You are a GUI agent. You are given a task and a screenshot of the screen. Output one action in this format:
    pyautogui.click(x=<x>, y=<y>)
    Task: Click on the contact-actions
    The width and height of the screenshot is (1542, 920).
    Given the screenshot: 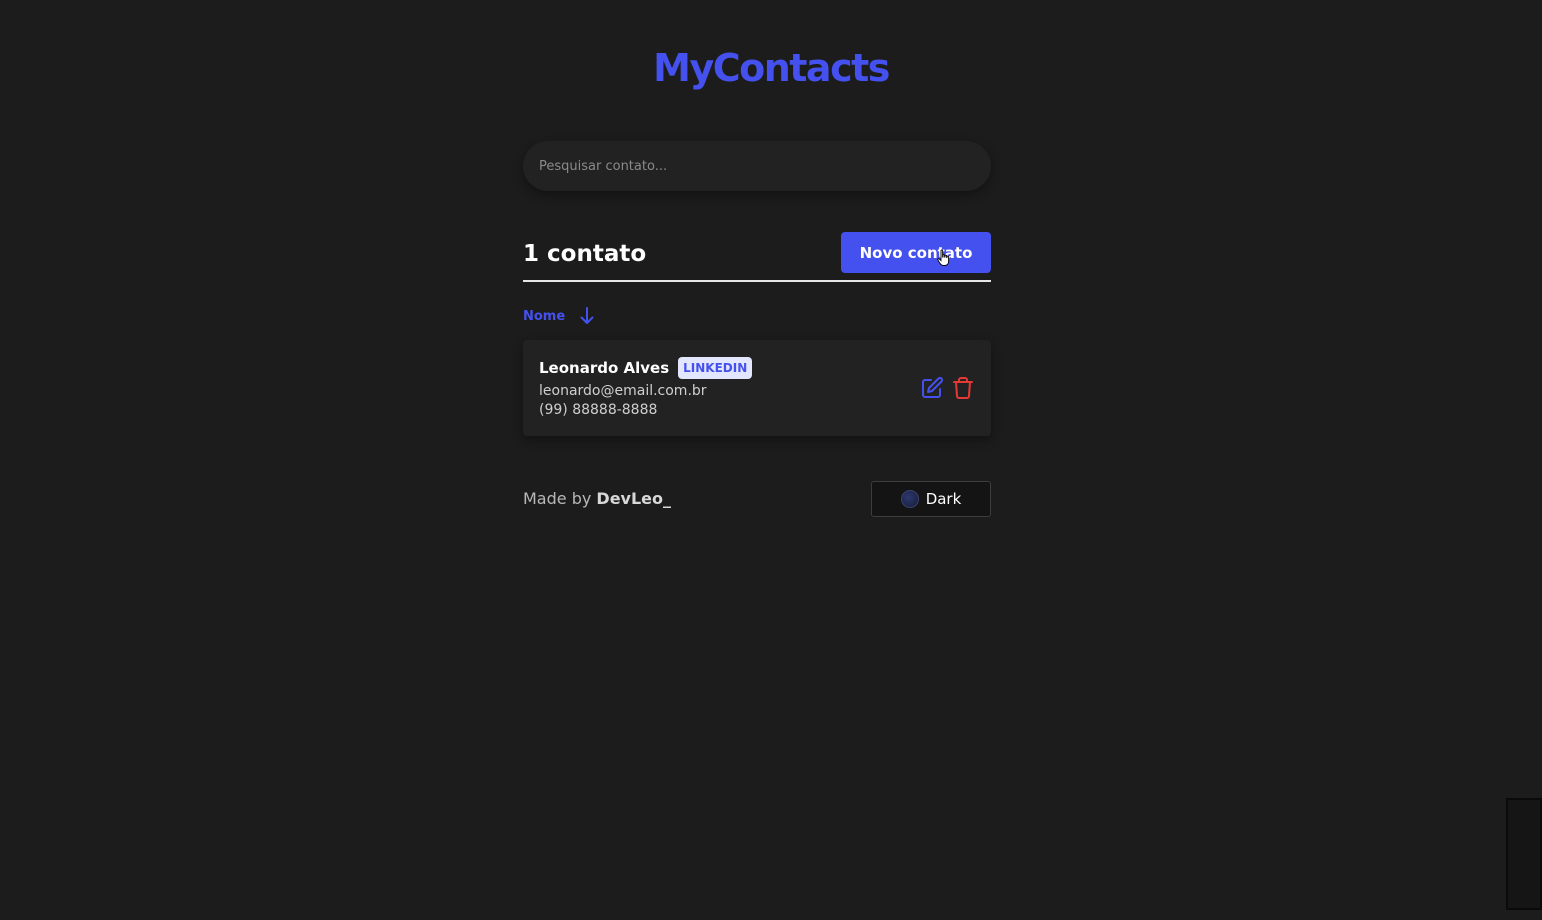 What is the action you would take?
    pyautogui.click(x=947, y=388)
    